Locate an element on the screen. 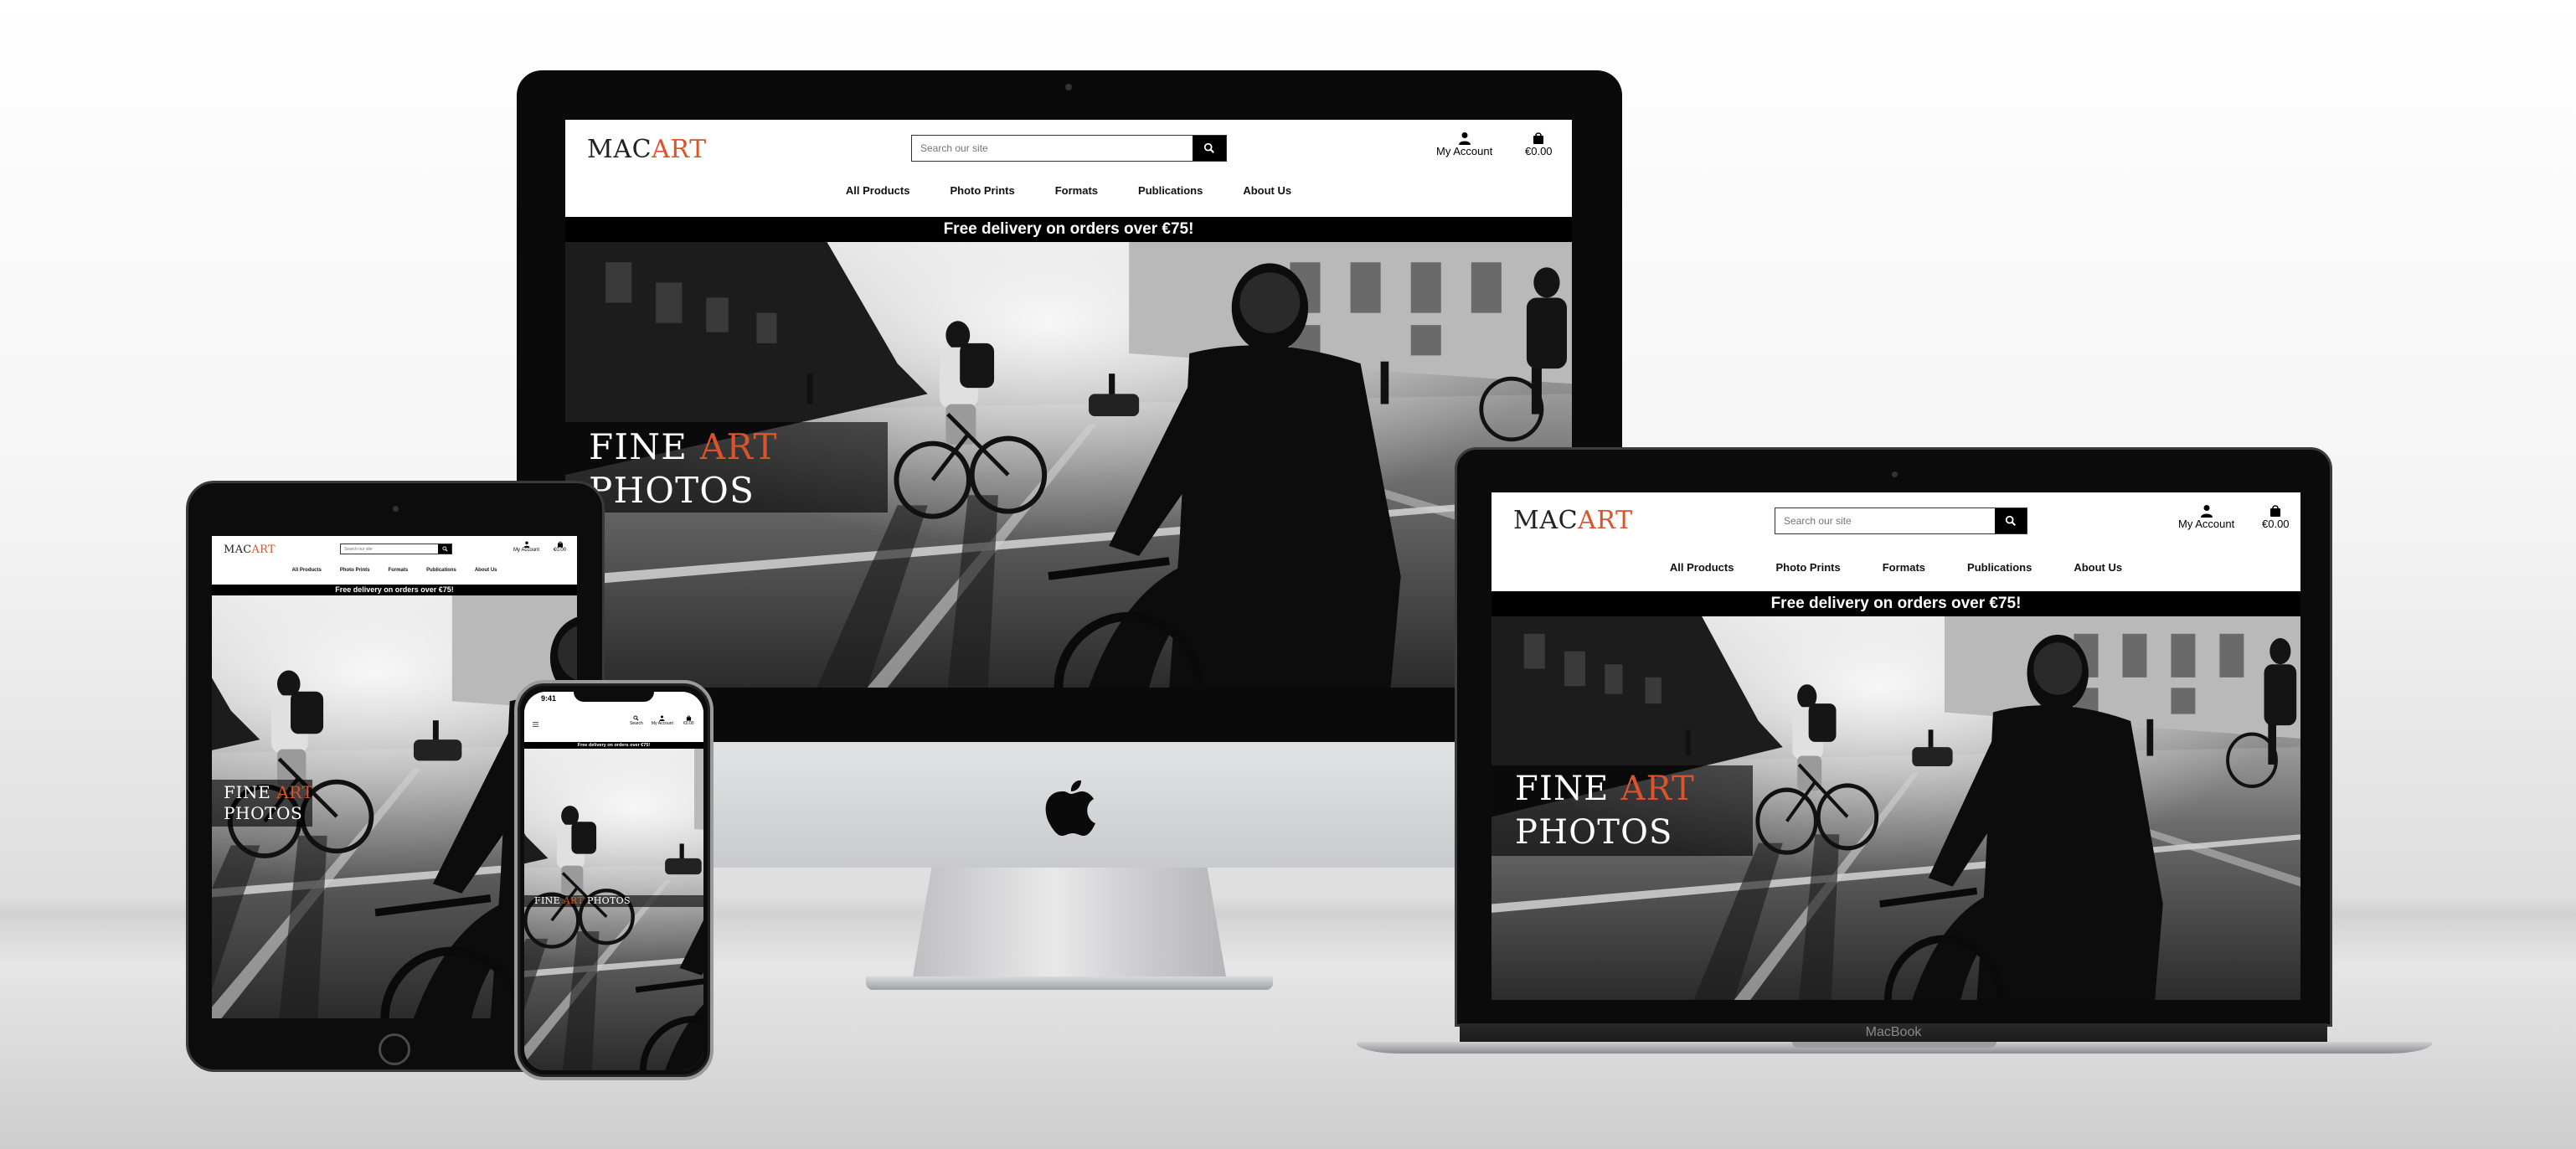  imac-foot is located at coordinates (1069, 983).